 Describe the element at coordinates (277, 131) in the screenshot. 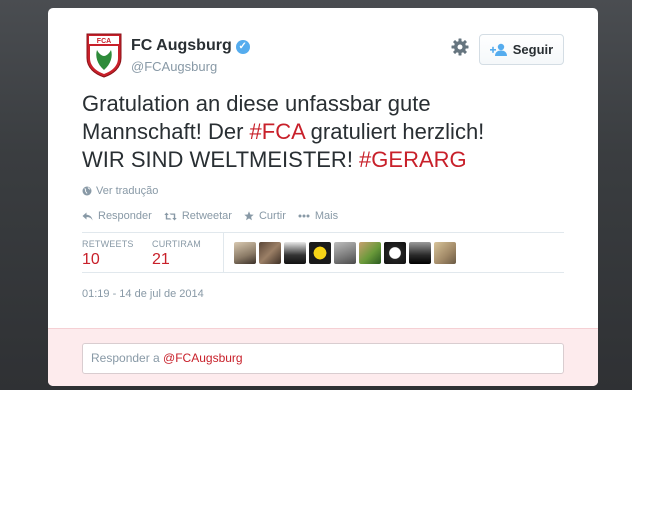

I see `hashtag-fca: #FCA` at that location.